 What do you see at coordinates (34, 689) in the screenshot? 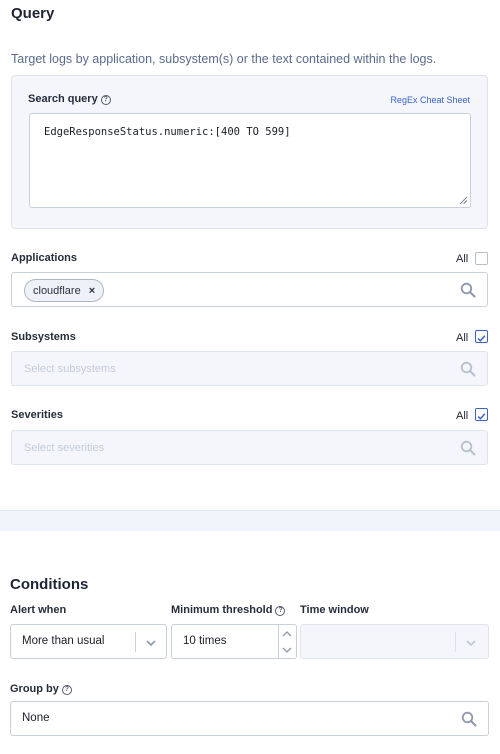
I see `group-by-label: Group by` at bounding box center [34, 689].